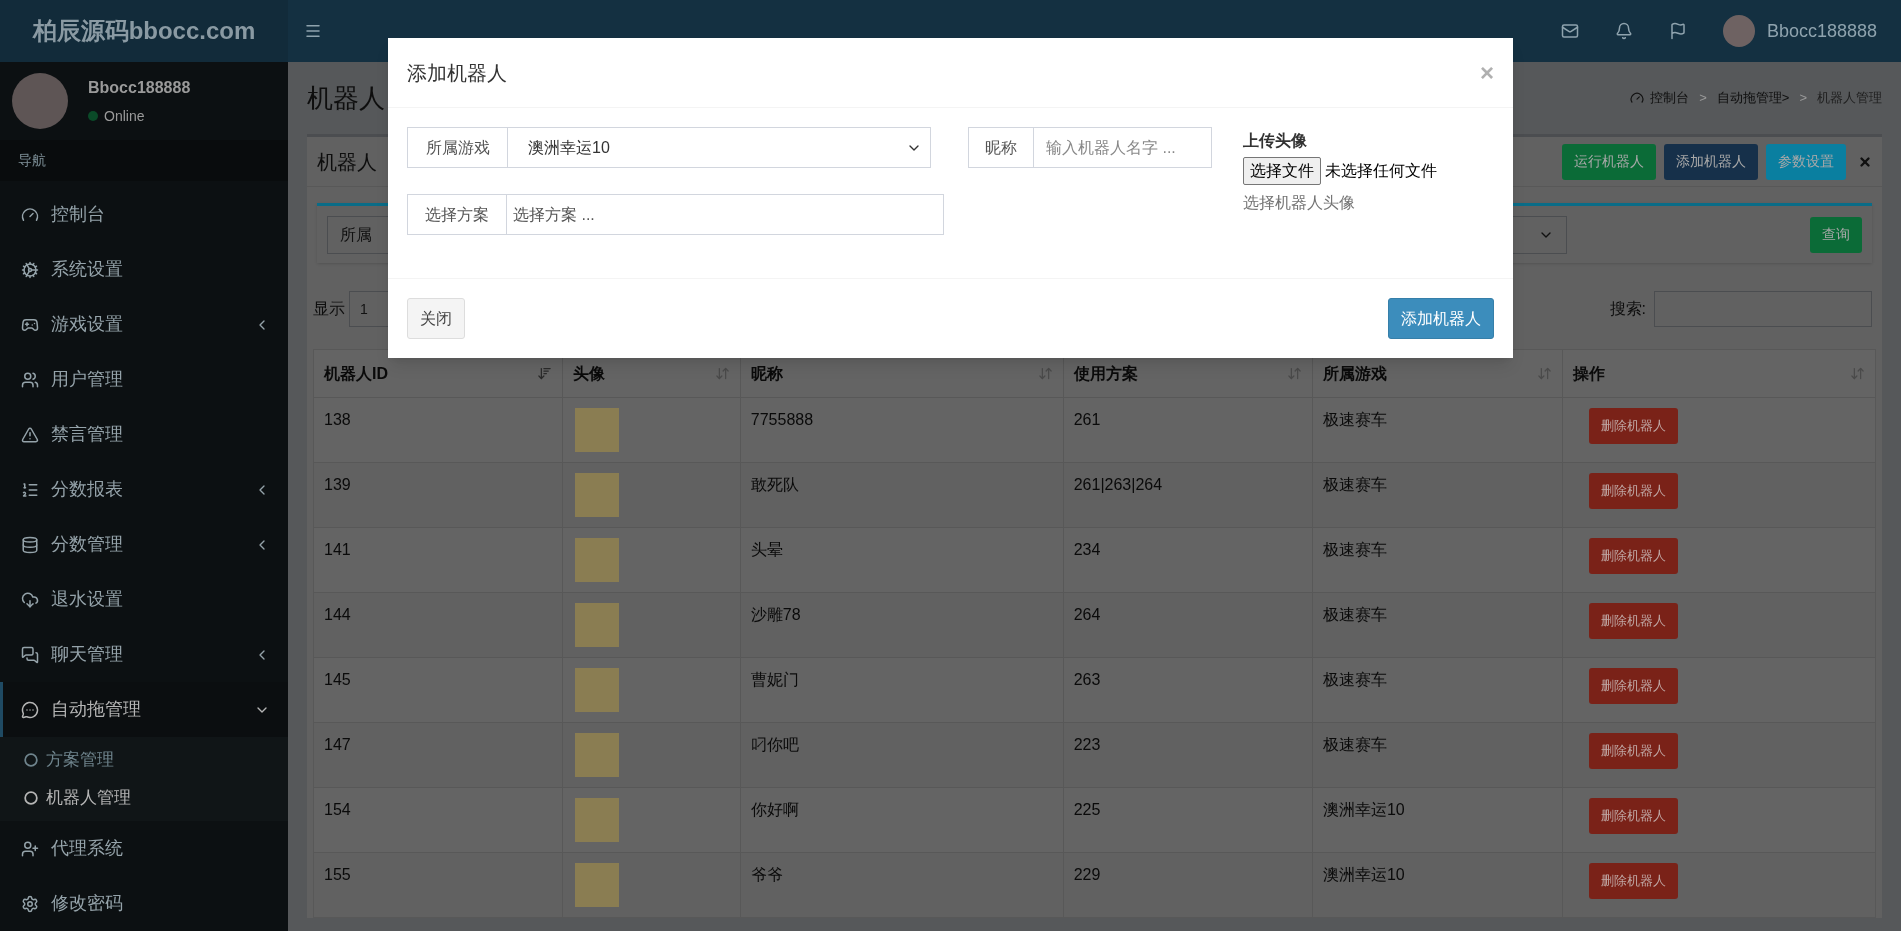 The image size is (1901, 931). What do you see at coordinates (457, 73) in the screenshot?
I see `modal-title: 添加机器人` at bounding box center [457, 73].